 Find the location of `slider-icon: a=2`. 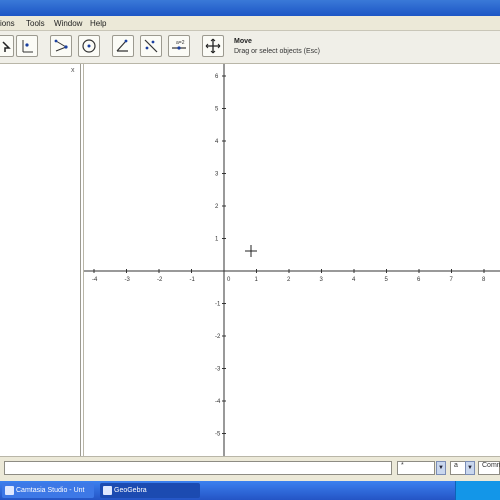

slider-icon: a=2 is located at coordinates (179, 45).